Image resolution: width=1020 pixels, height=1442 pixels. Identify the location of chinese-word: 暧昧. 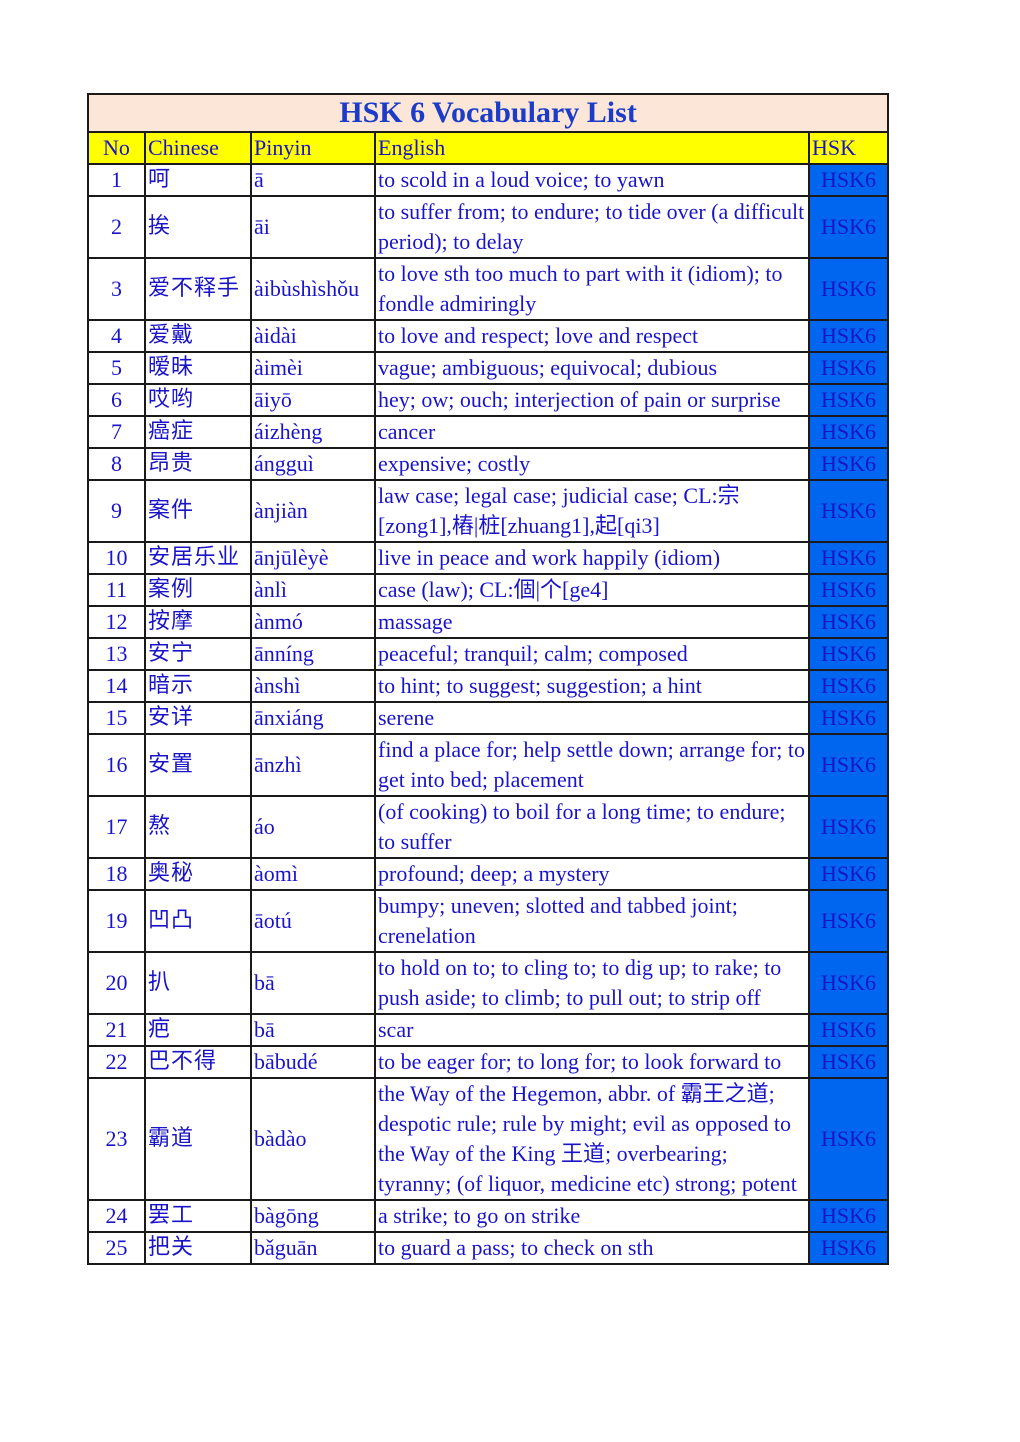
(198, 368).